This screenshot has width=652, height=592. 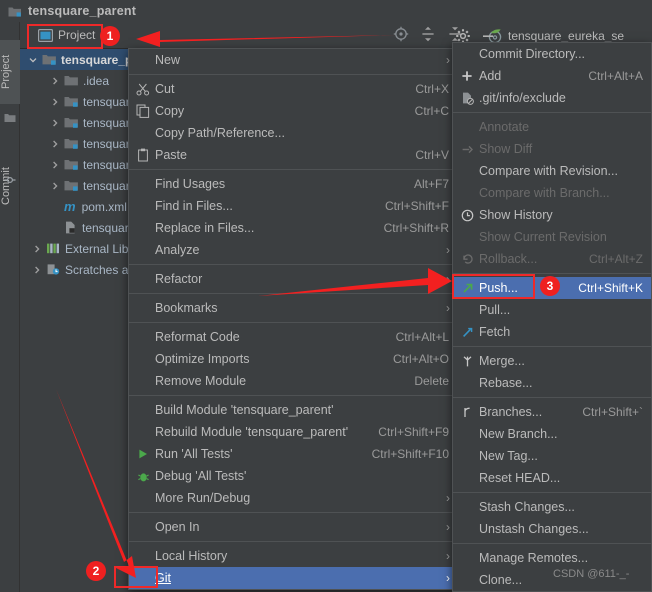 What do you see at coordinates (203, 498) in the screenshot?
I see `menu-label: More Run/Debug` at bounding box center [203, 498].